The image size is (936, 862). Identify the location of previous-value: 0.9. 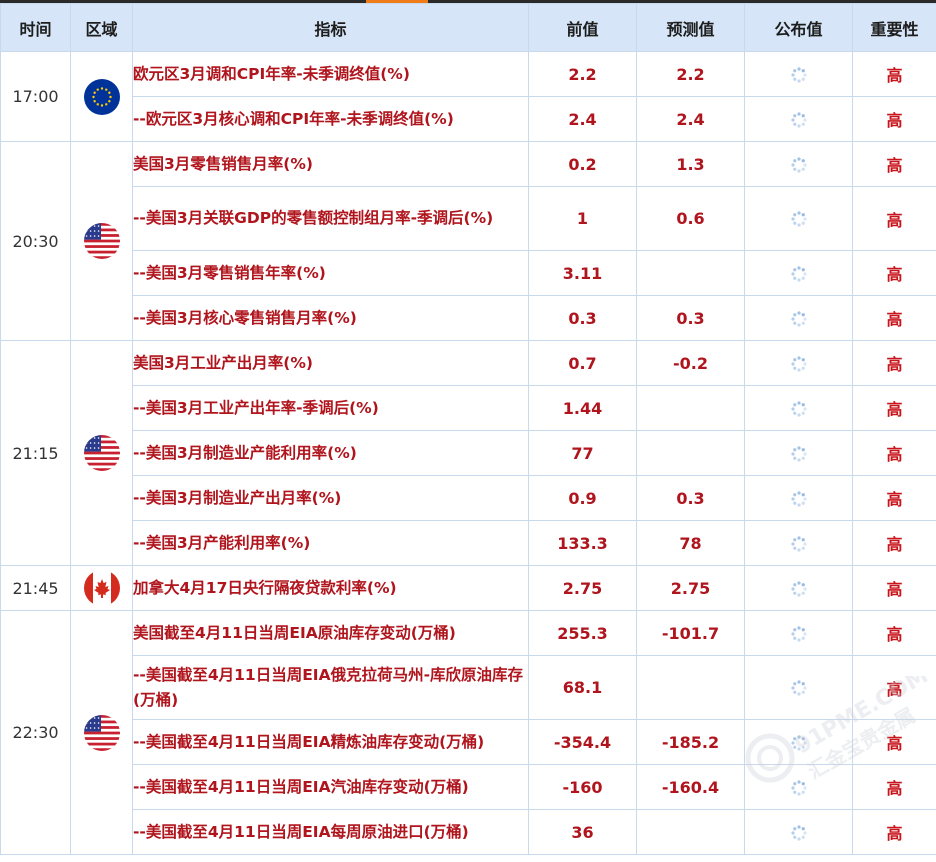
(582, 498).